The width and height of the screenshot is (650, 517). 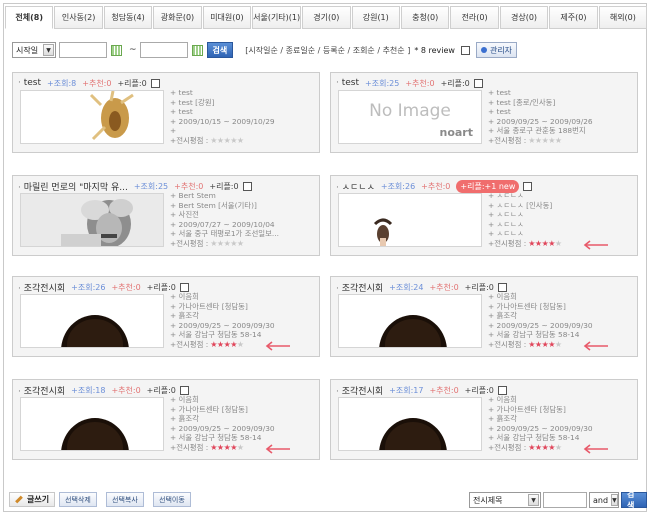 What do you see at coordinates (29, 17) in the screenshot?
I see `tab-0: 전체(8)` at bounding box center [29, 17].